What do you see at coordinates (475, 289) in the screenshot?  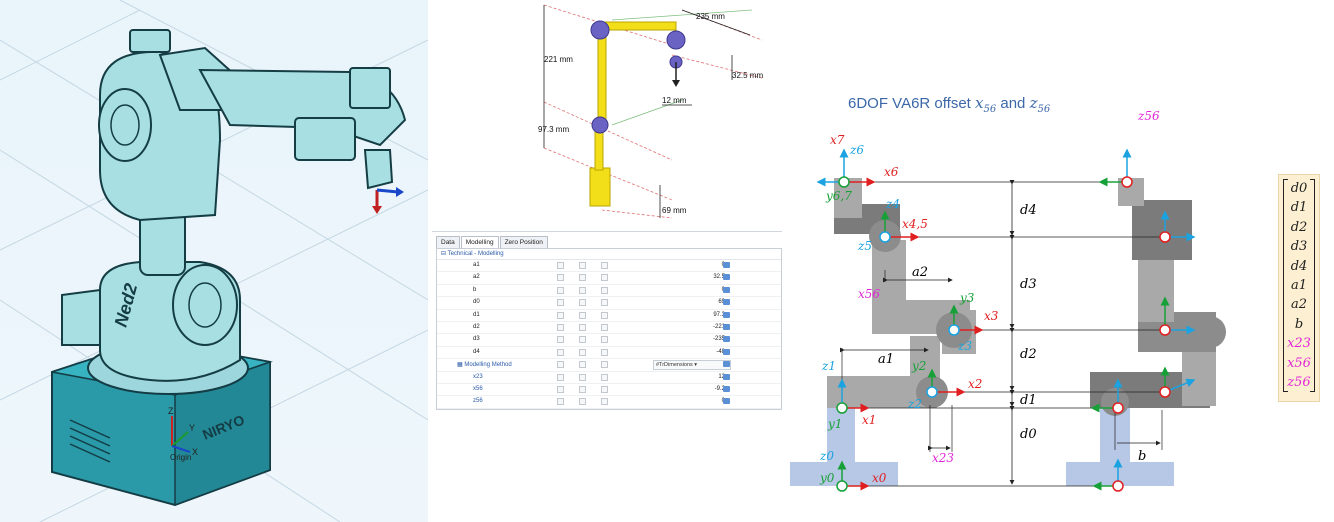 I see `row-name: b` at bounding box center [475, 289].